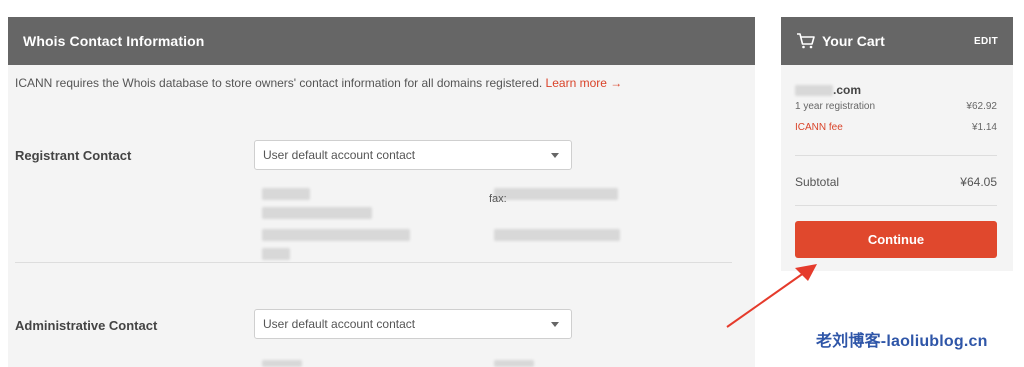 The height and width of the screenshot is (367, 1024). I want to click on annotation-arrow-icon, so click(771, 296).